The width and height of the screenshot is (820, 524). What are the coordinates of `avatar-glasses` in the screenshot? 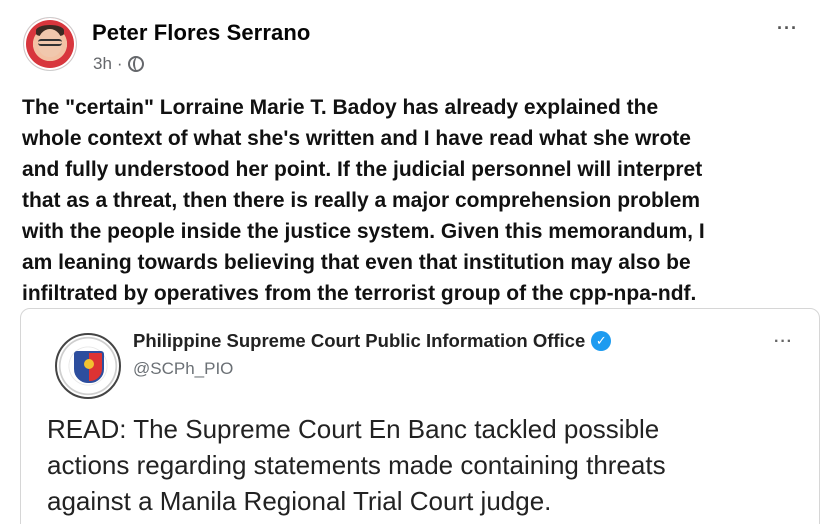 It's located at (50, 42).